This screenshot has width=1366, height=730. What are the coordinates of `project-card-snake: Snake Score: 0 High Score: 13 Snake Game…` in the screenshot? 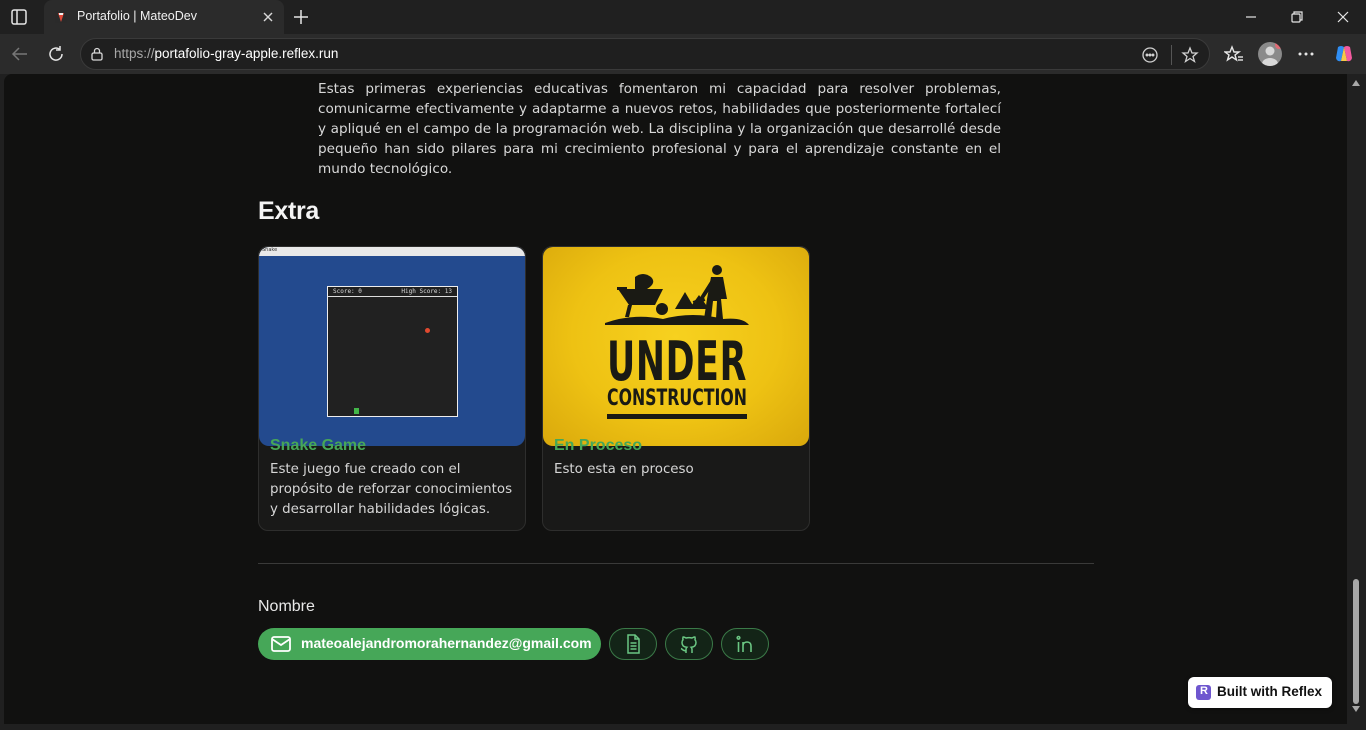 It's located at (392, 388).